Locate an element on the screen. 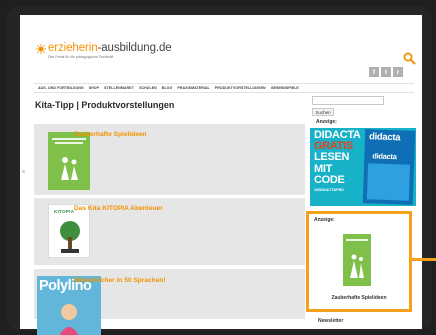 This screenshot has width=436, height=335. side-dot is located at coordinates (23, 171).